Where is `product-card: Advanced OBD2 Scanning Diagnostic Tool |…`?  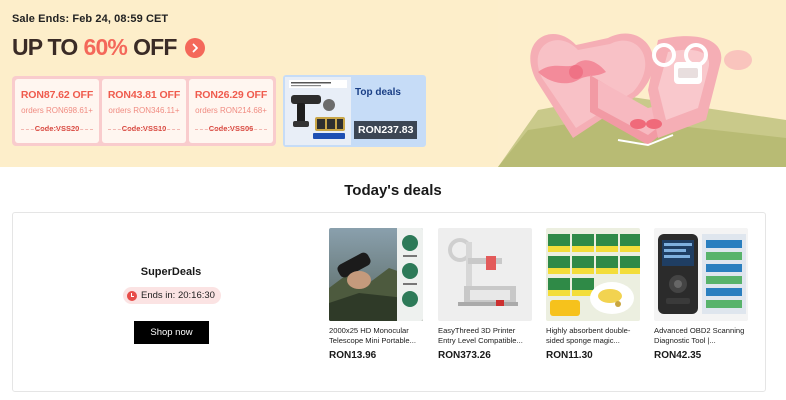 product-card: Advanced OBD2 Scanning Diagnostic Tool |… is located at coordinates (701, 294).